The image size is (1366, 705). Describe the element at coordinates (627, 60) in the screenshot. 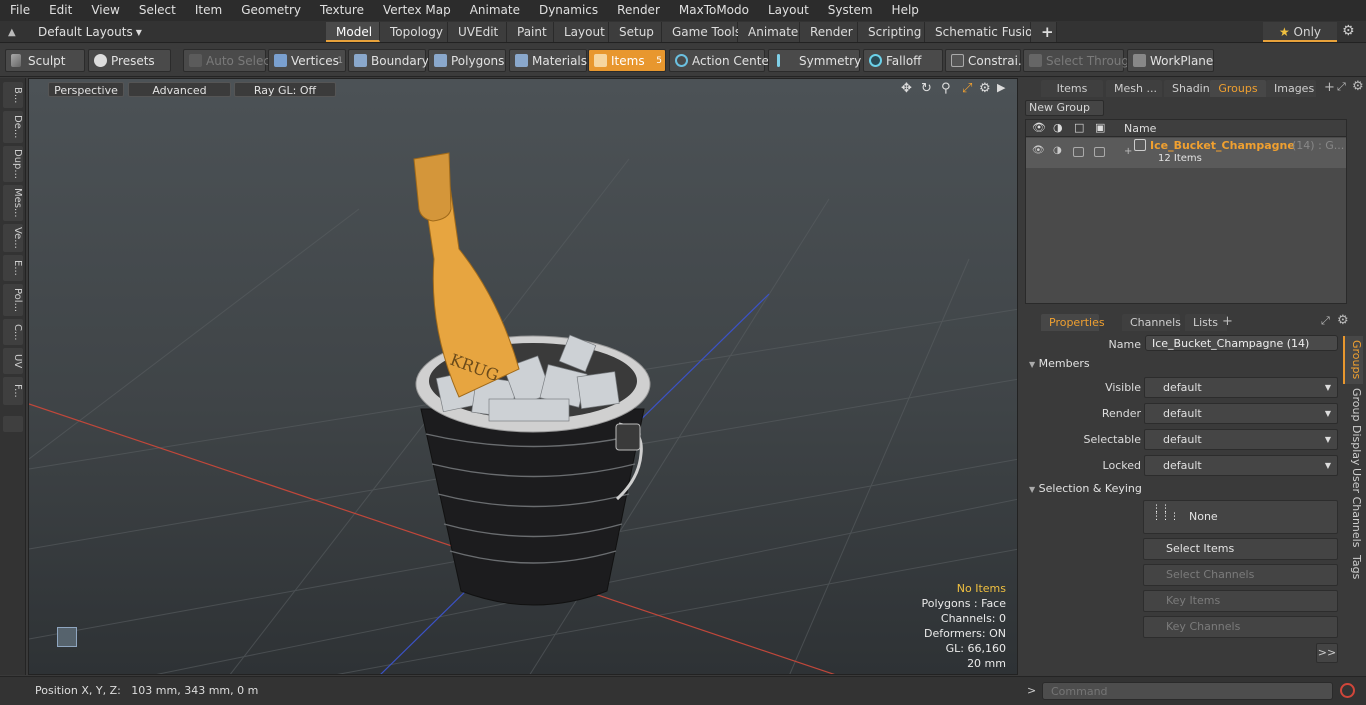

I see `items-button: Items 5` at that location.